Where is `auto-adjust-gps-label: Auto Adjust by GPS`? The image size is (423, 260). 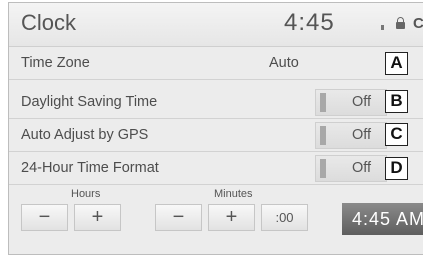 auto-adjust-gps-label: Auto Adjust by GPS is located at coordinates (85, 135).